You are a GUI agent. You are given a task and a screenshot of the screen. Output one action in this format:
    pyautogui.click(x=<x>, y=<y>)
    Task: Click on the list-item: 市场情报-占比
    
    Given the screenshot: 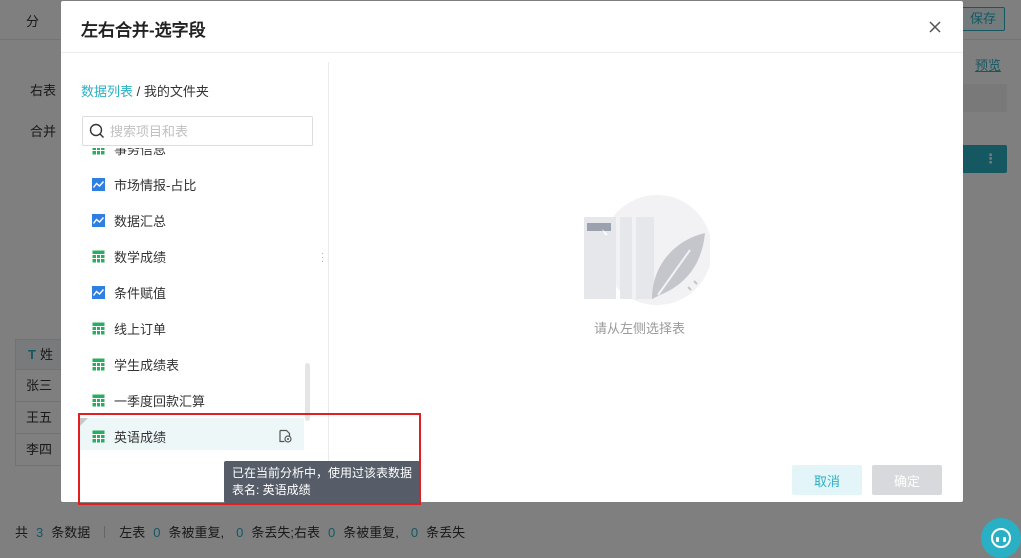 What is the action you would take?
    pyautogui.click(x=191, y=184)
    